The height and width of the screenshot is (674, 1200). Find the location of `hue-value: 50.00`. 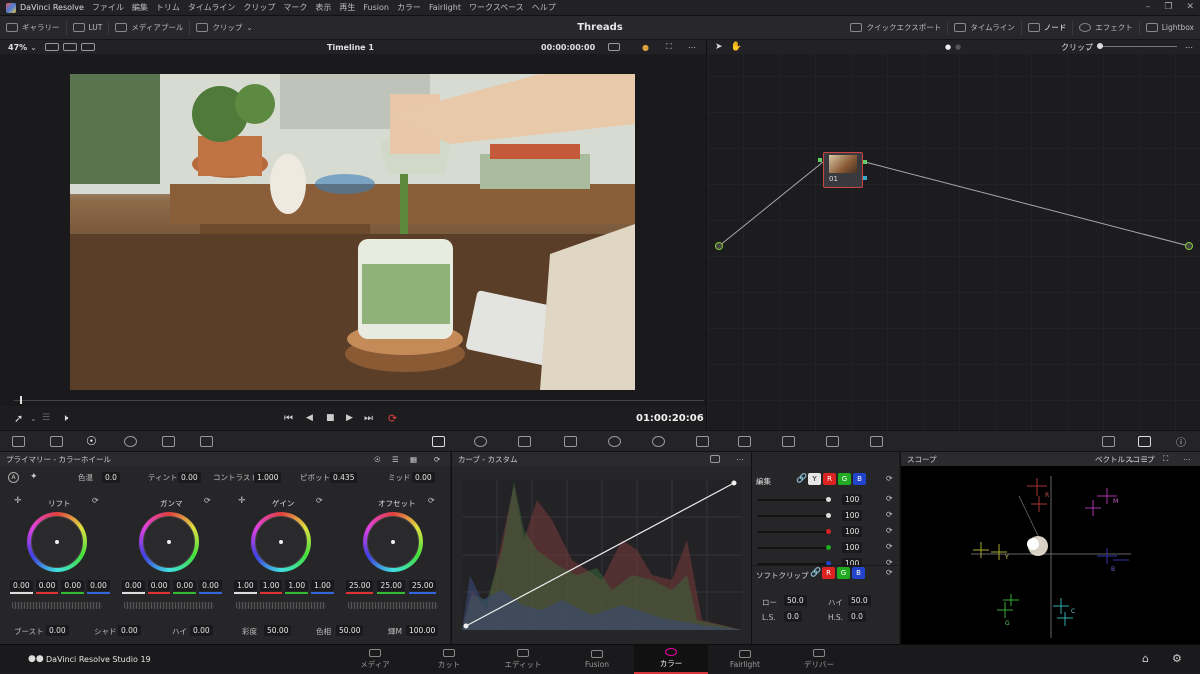

hue-value: 50.00 is located at coordinates (350, 630).